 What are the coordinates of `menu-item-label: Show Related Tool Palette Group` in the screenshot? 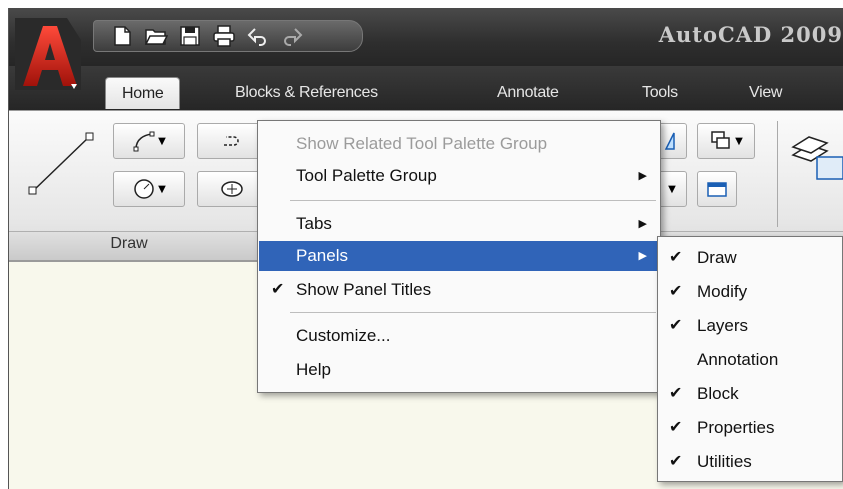 It's located at (422, 143).